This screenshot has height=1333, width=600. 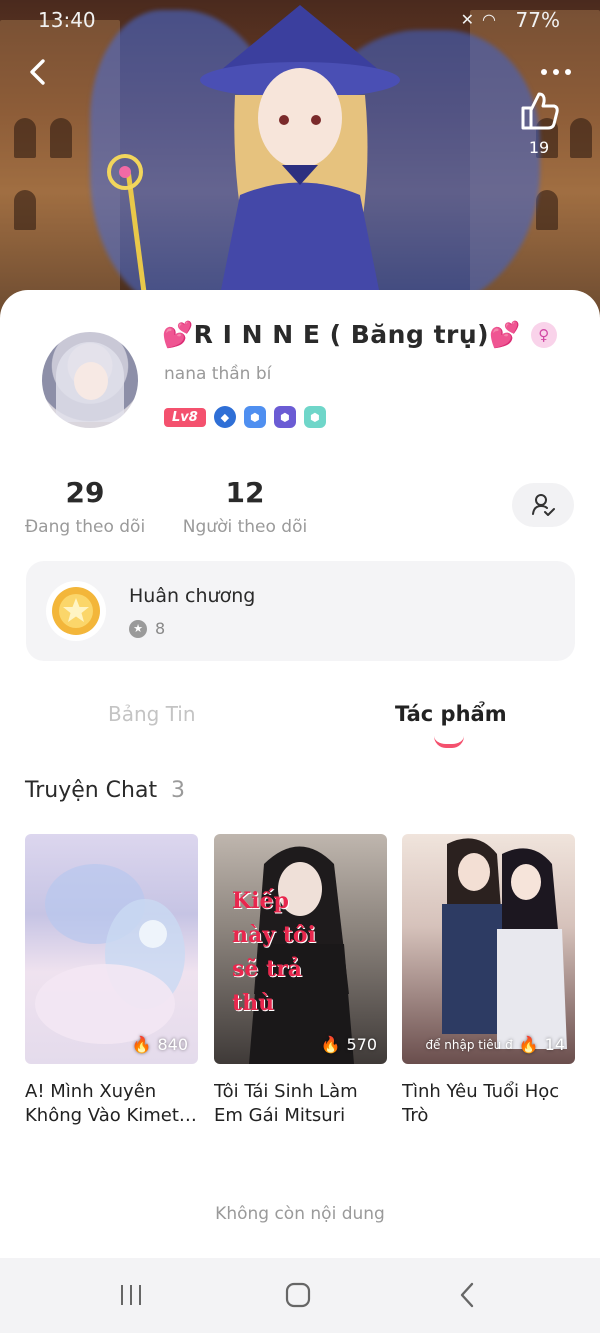 I want to click on section-count: 3, so click(x=178, y=790).